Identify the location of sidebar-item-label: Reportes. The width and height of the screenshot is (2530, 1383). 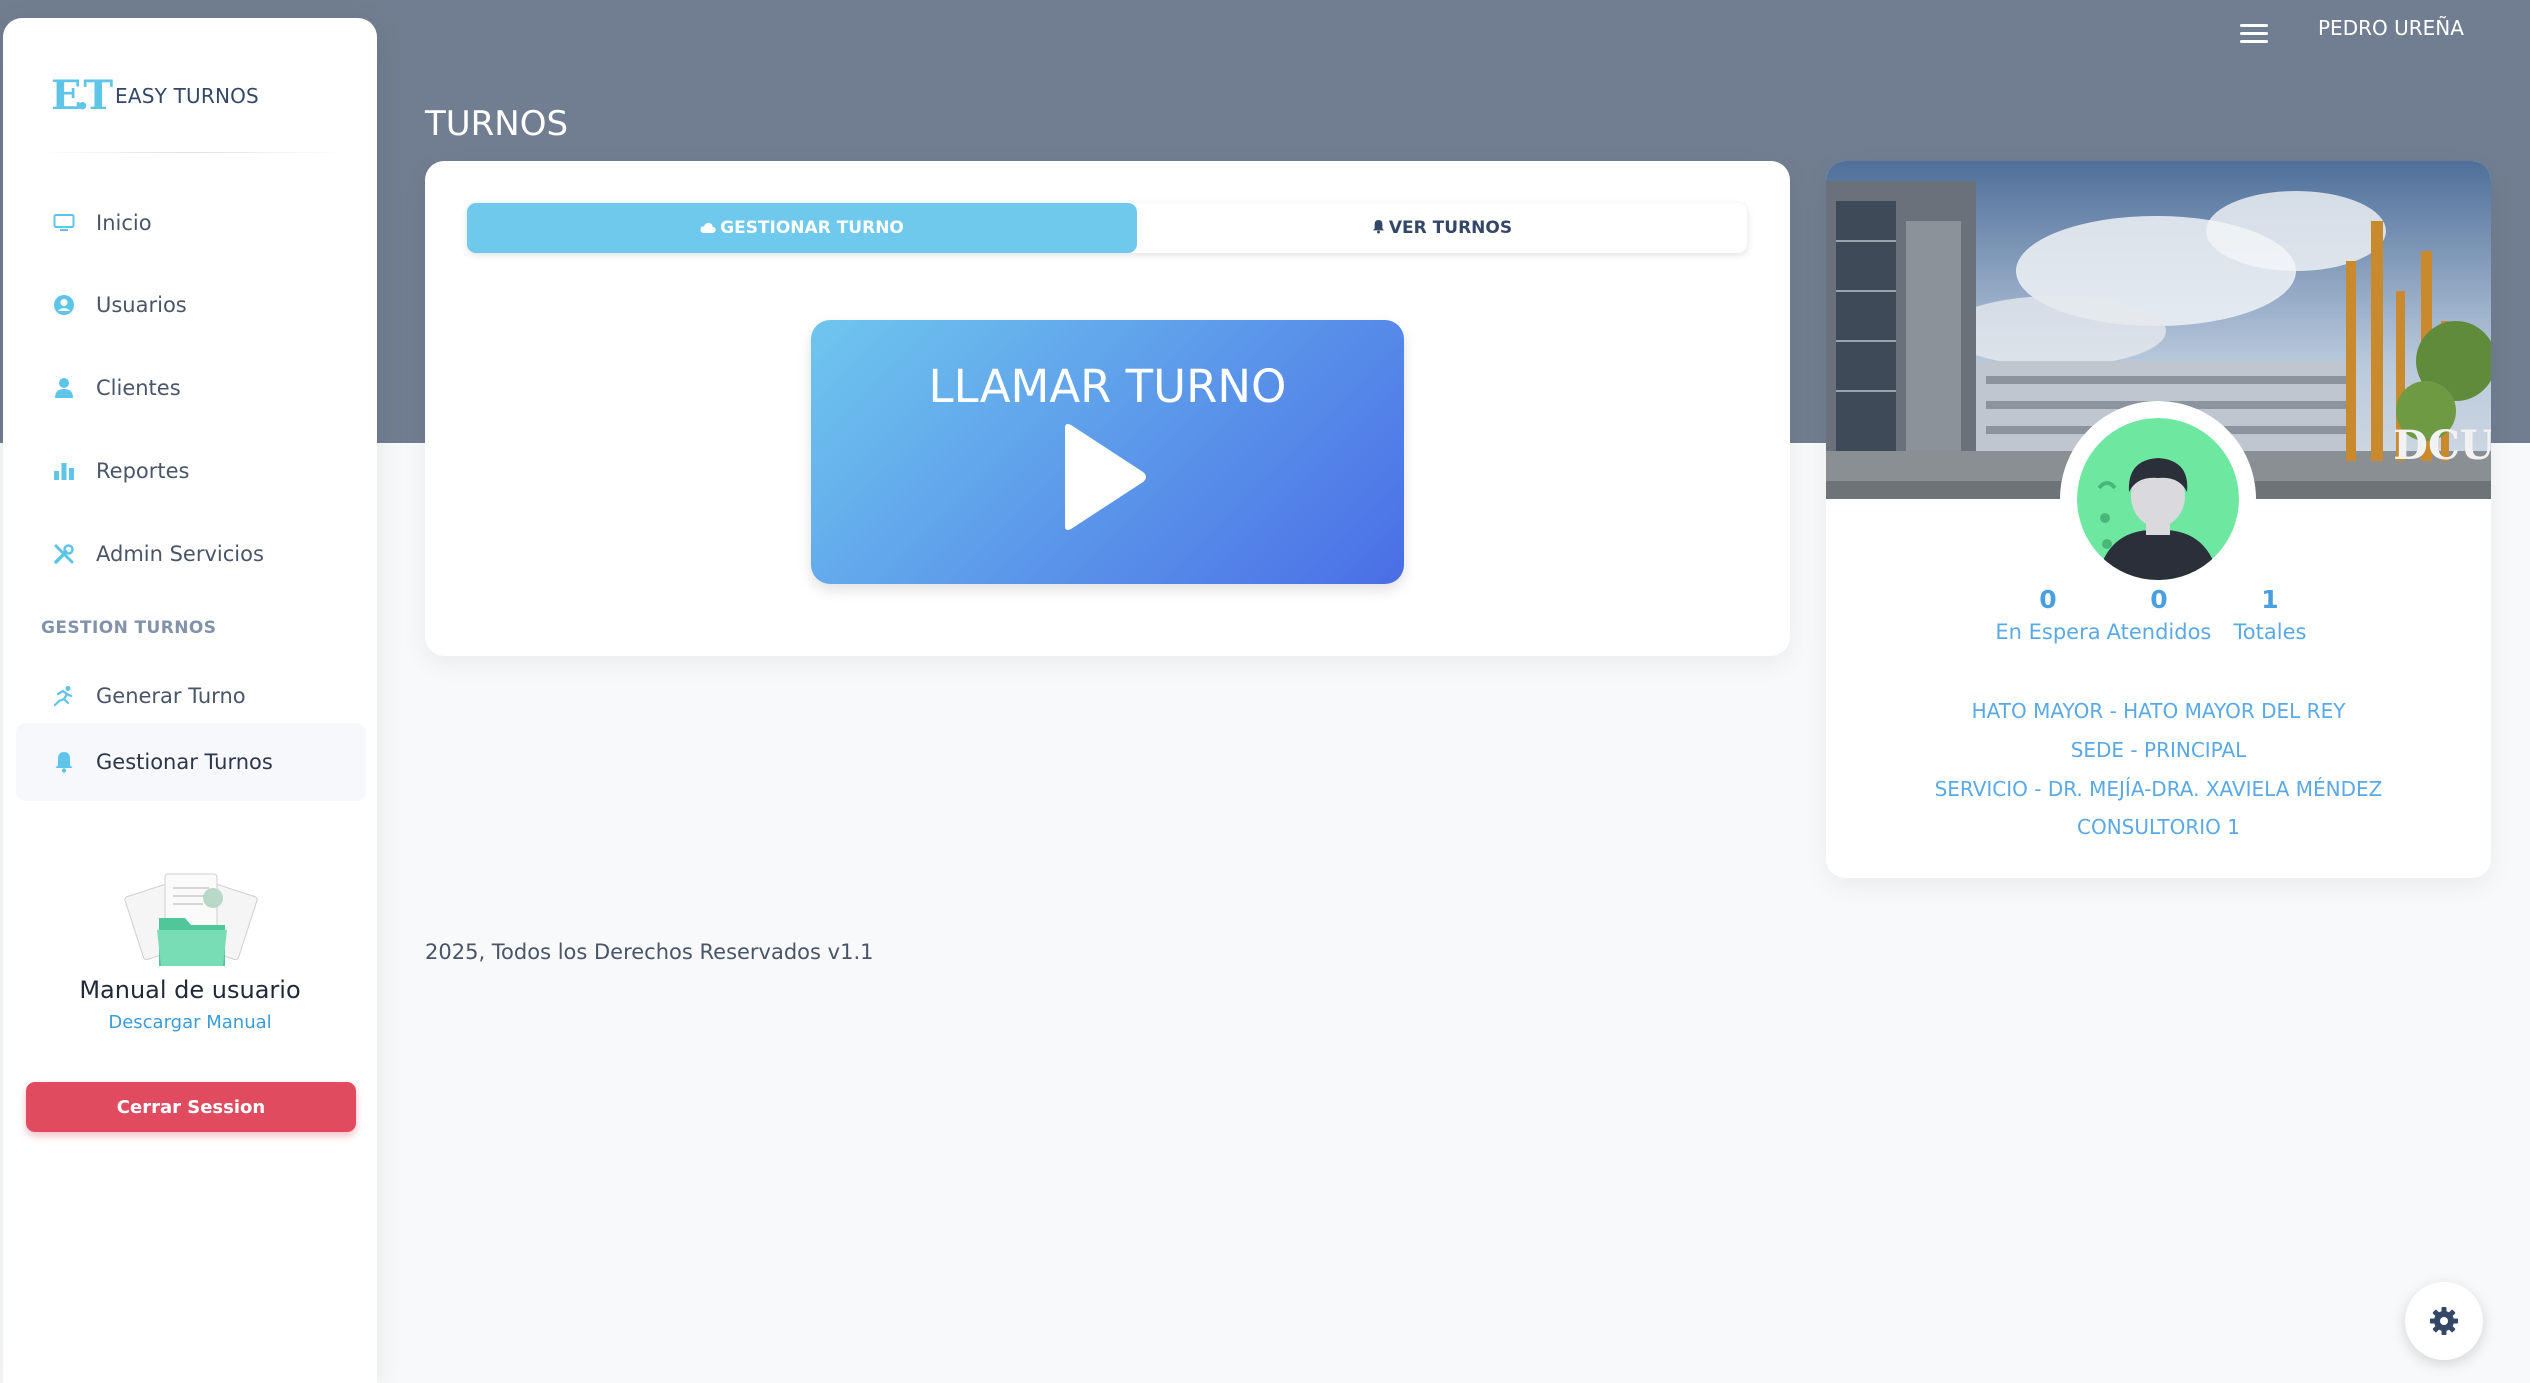
(143, 471).